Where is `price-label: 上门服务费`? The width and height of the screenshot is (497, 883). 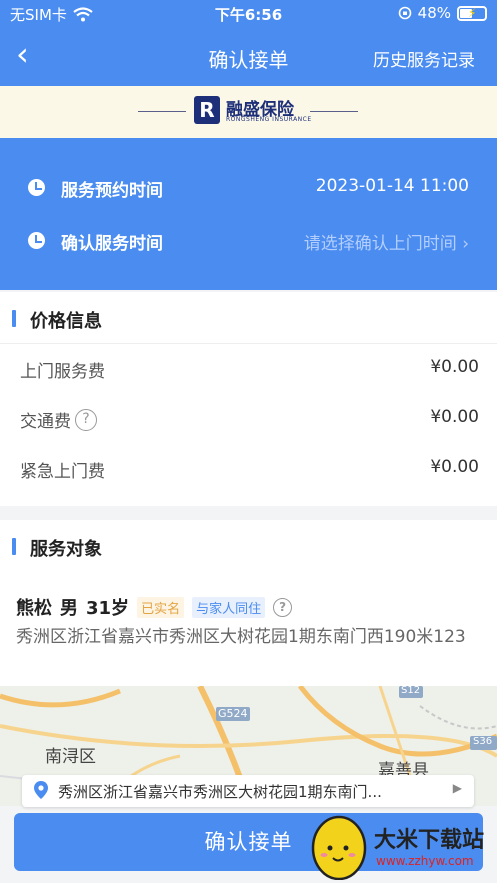
price-label: 上门服务费 is located at coordinates (62, 372).